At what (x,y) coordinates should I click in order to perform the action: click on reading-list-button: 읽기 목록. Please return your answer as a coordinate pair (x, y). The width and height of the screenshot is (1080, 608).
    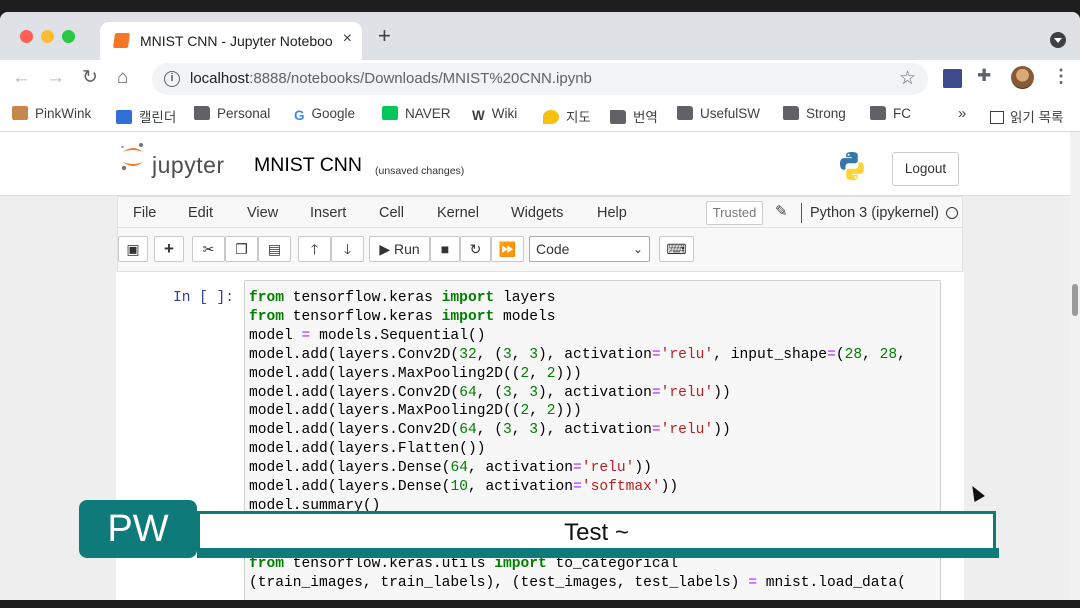
    Looking at the image, I should click on (1026, 116).